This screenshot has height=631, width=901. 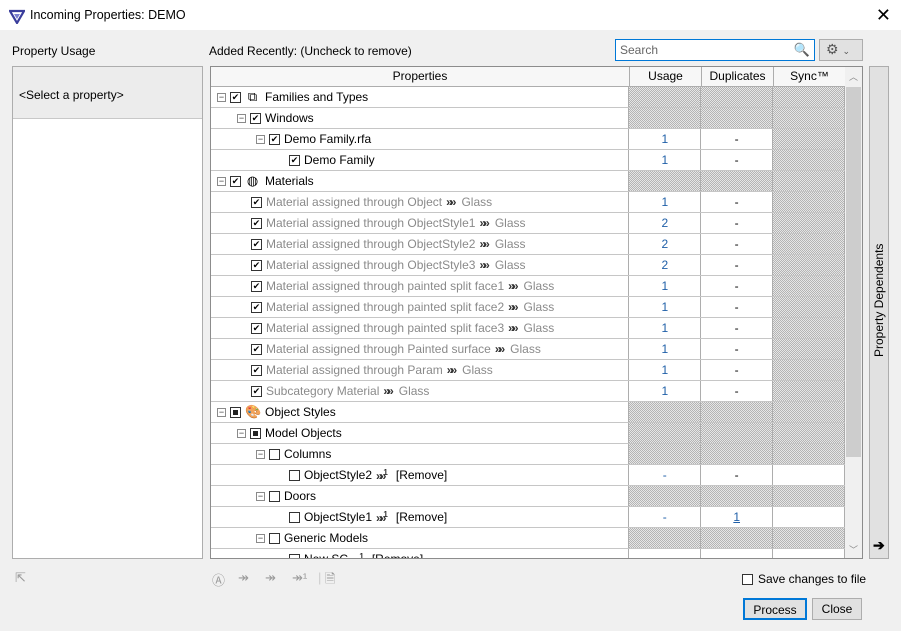 I want to click on property-cell: − ✔ Demo Family.rfa, so click(x=420, y=139).